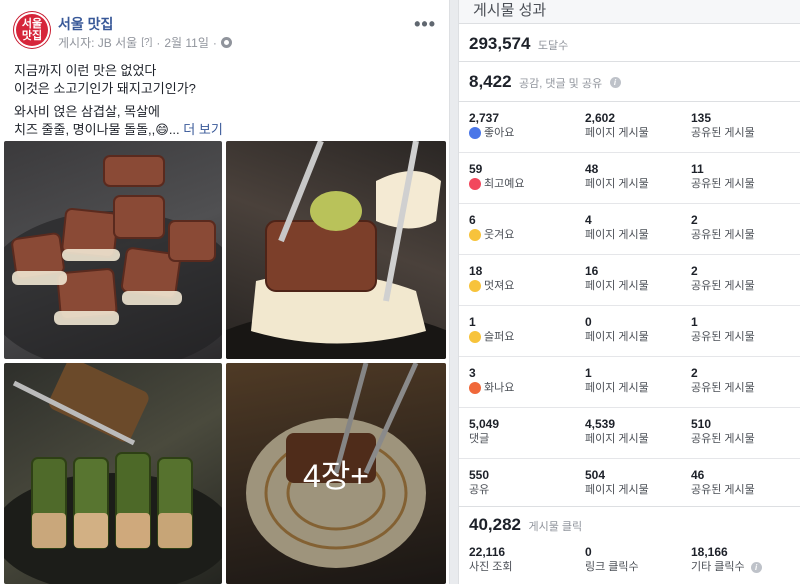 This screenshot has height=584, width=800. What do you see at coordinates (701, 424) in the screenshot?
I see `on-shares-value: 510` at bounding box center [701, 424].